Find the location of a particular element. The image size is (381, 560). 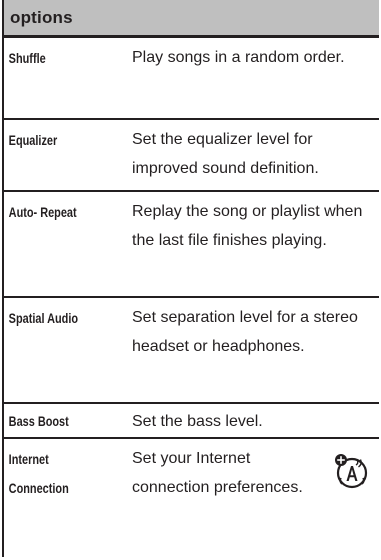

header-title: options is located at coordinates (41, 17).